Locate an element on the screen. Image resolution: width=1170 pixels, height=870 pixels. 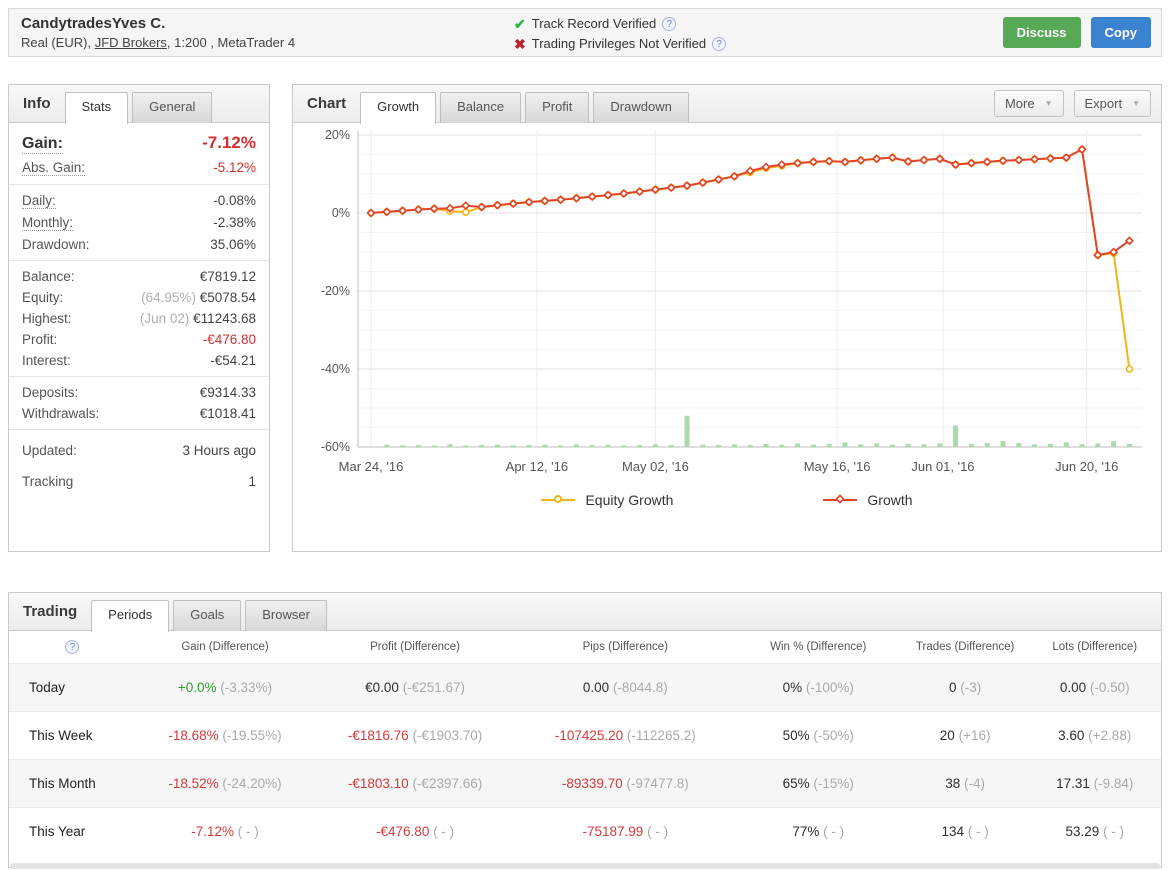
cell-value: 77% is located at coordinates (806, 831).